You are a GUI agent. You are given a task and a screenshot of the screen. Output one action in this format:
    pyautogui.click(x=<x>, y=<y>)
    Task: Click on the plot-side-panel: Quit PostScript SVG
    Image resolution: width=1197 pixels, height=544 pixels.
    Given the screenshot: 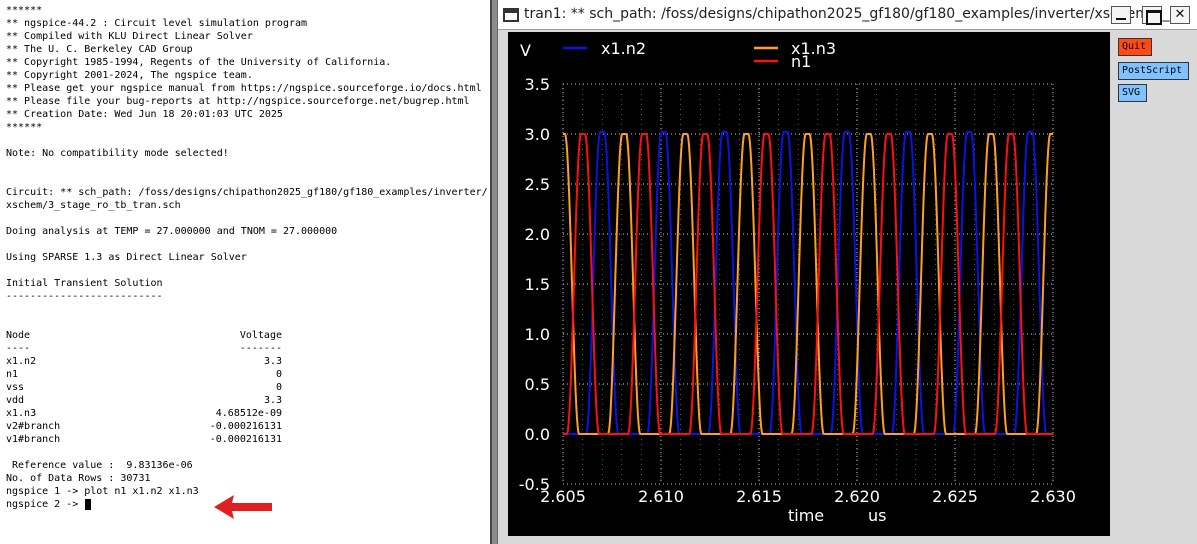 What is the action you would take?
    pyautogui.click(x=1153, y=284)
    